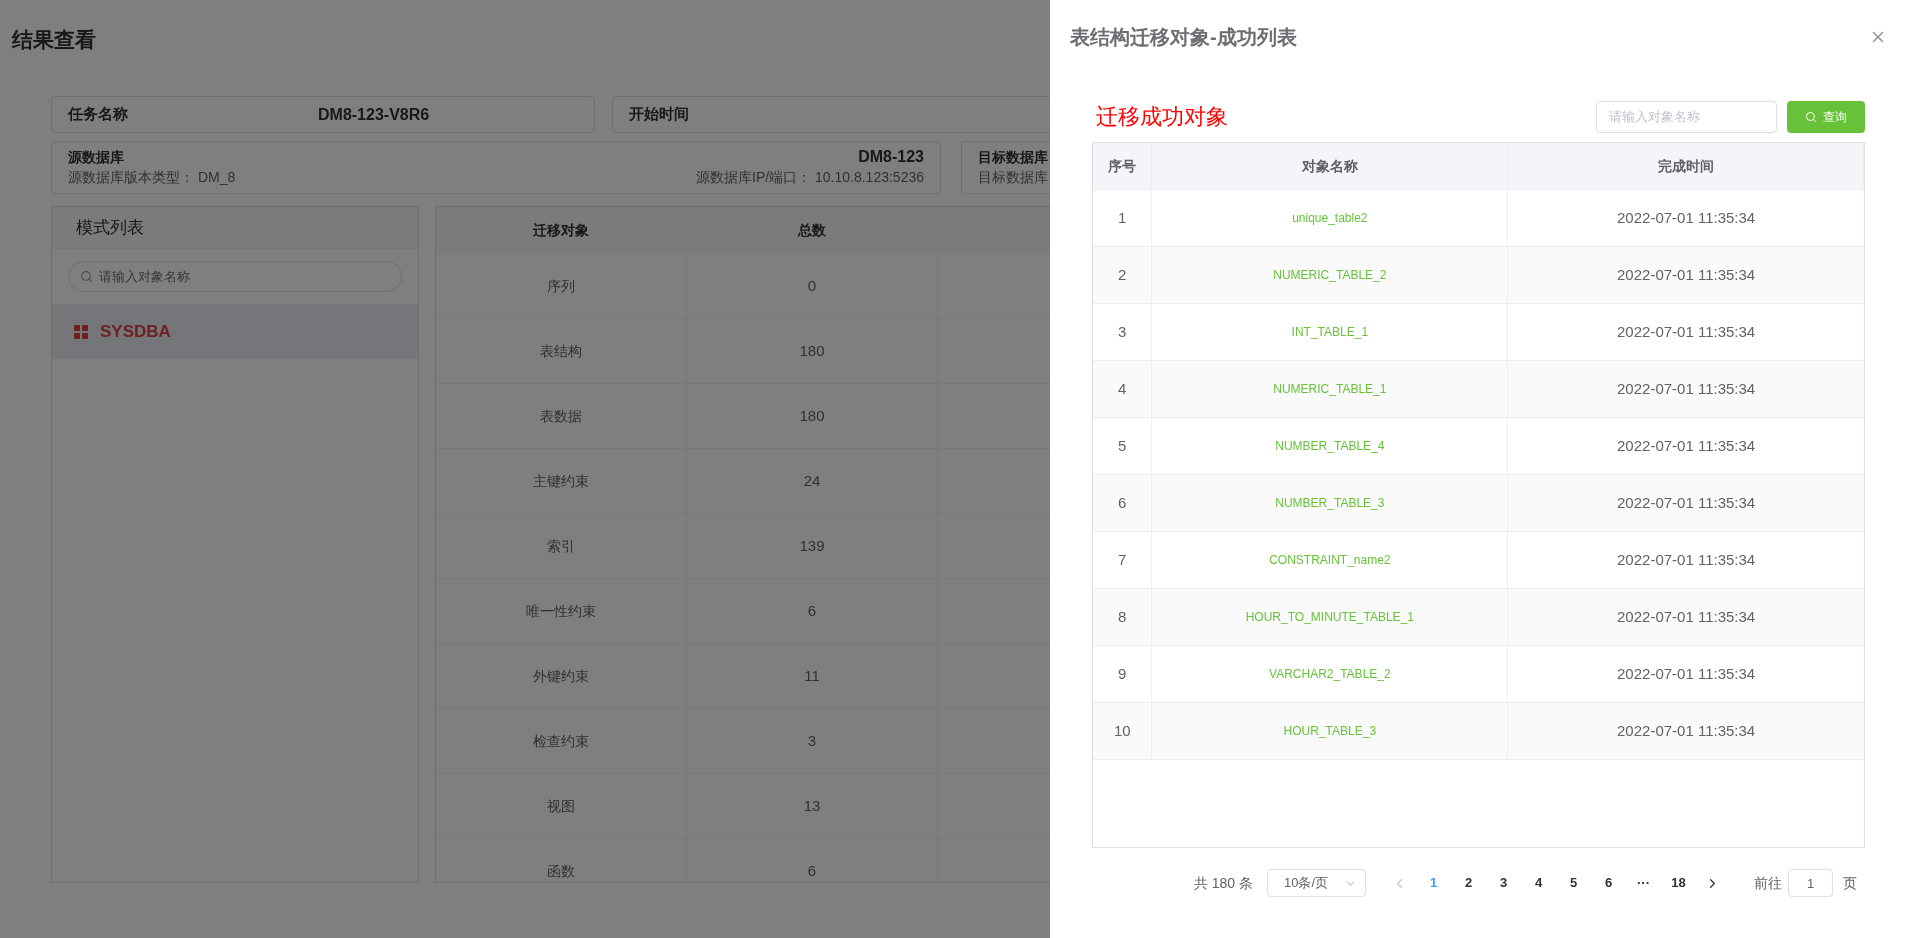 The width and height of the screenshot is (1907, 938). What do you see at coordinates (1478, 332) in the screenshot?
I see `table-row: 3 INT_TABLE_1 2022-07-01 11:35:34` at bounding box center [1478, 332].